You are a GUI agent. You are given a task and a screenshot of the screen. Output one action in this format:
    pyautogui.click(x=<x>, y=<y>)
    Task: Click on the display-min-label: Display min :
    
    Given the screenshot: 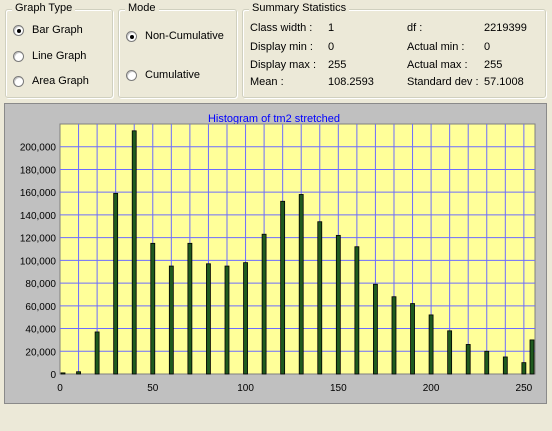 What is the action you would take?
    pyautogui.click(x=281, y=47)
    